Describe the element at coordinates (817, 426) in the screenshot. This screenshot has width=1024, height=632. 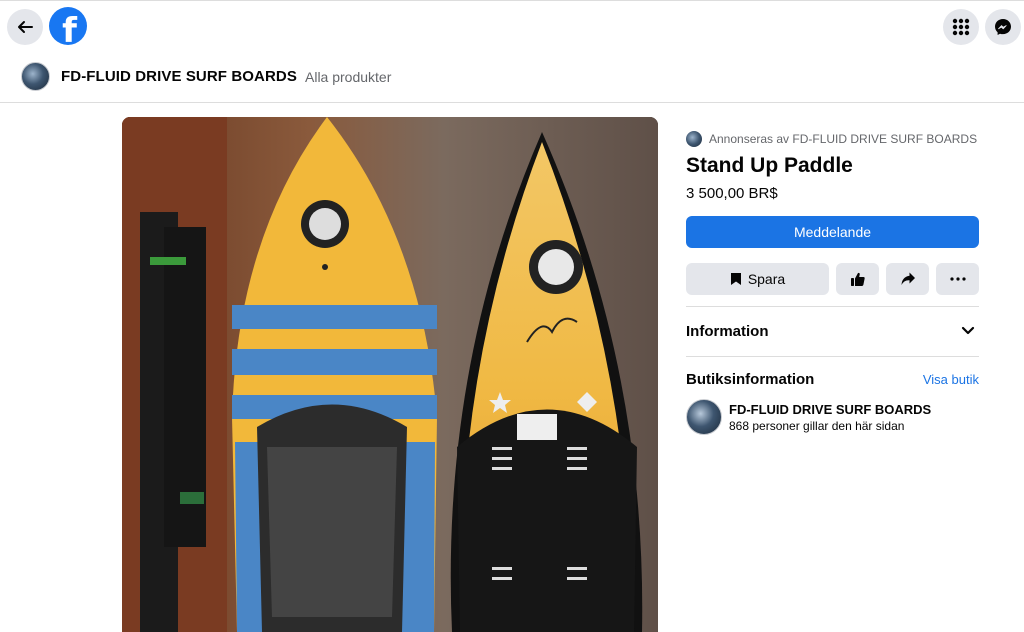
I see `seller-likes-count: 868 personer gillar den här sidan` at that location.